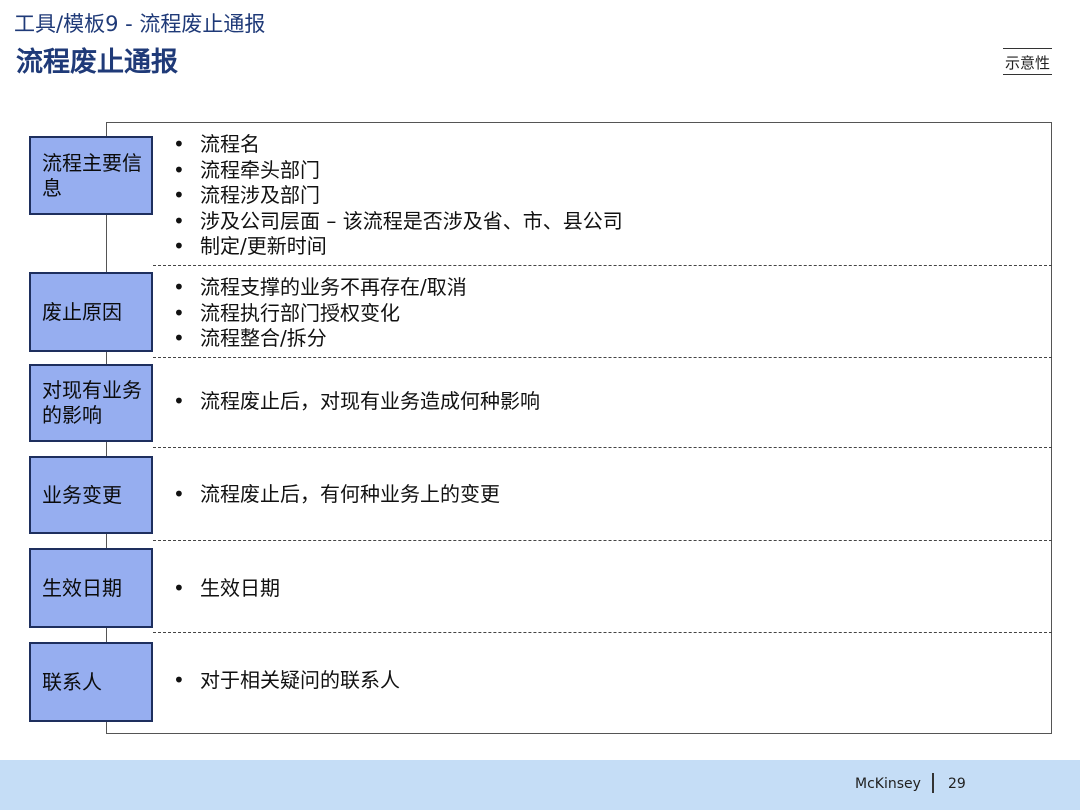 The width and height of the screenshot is (1080, 810). Describe the element at coordinates (888, 784) in the screenshot. I see `brand-name: McKinsey` at that location.